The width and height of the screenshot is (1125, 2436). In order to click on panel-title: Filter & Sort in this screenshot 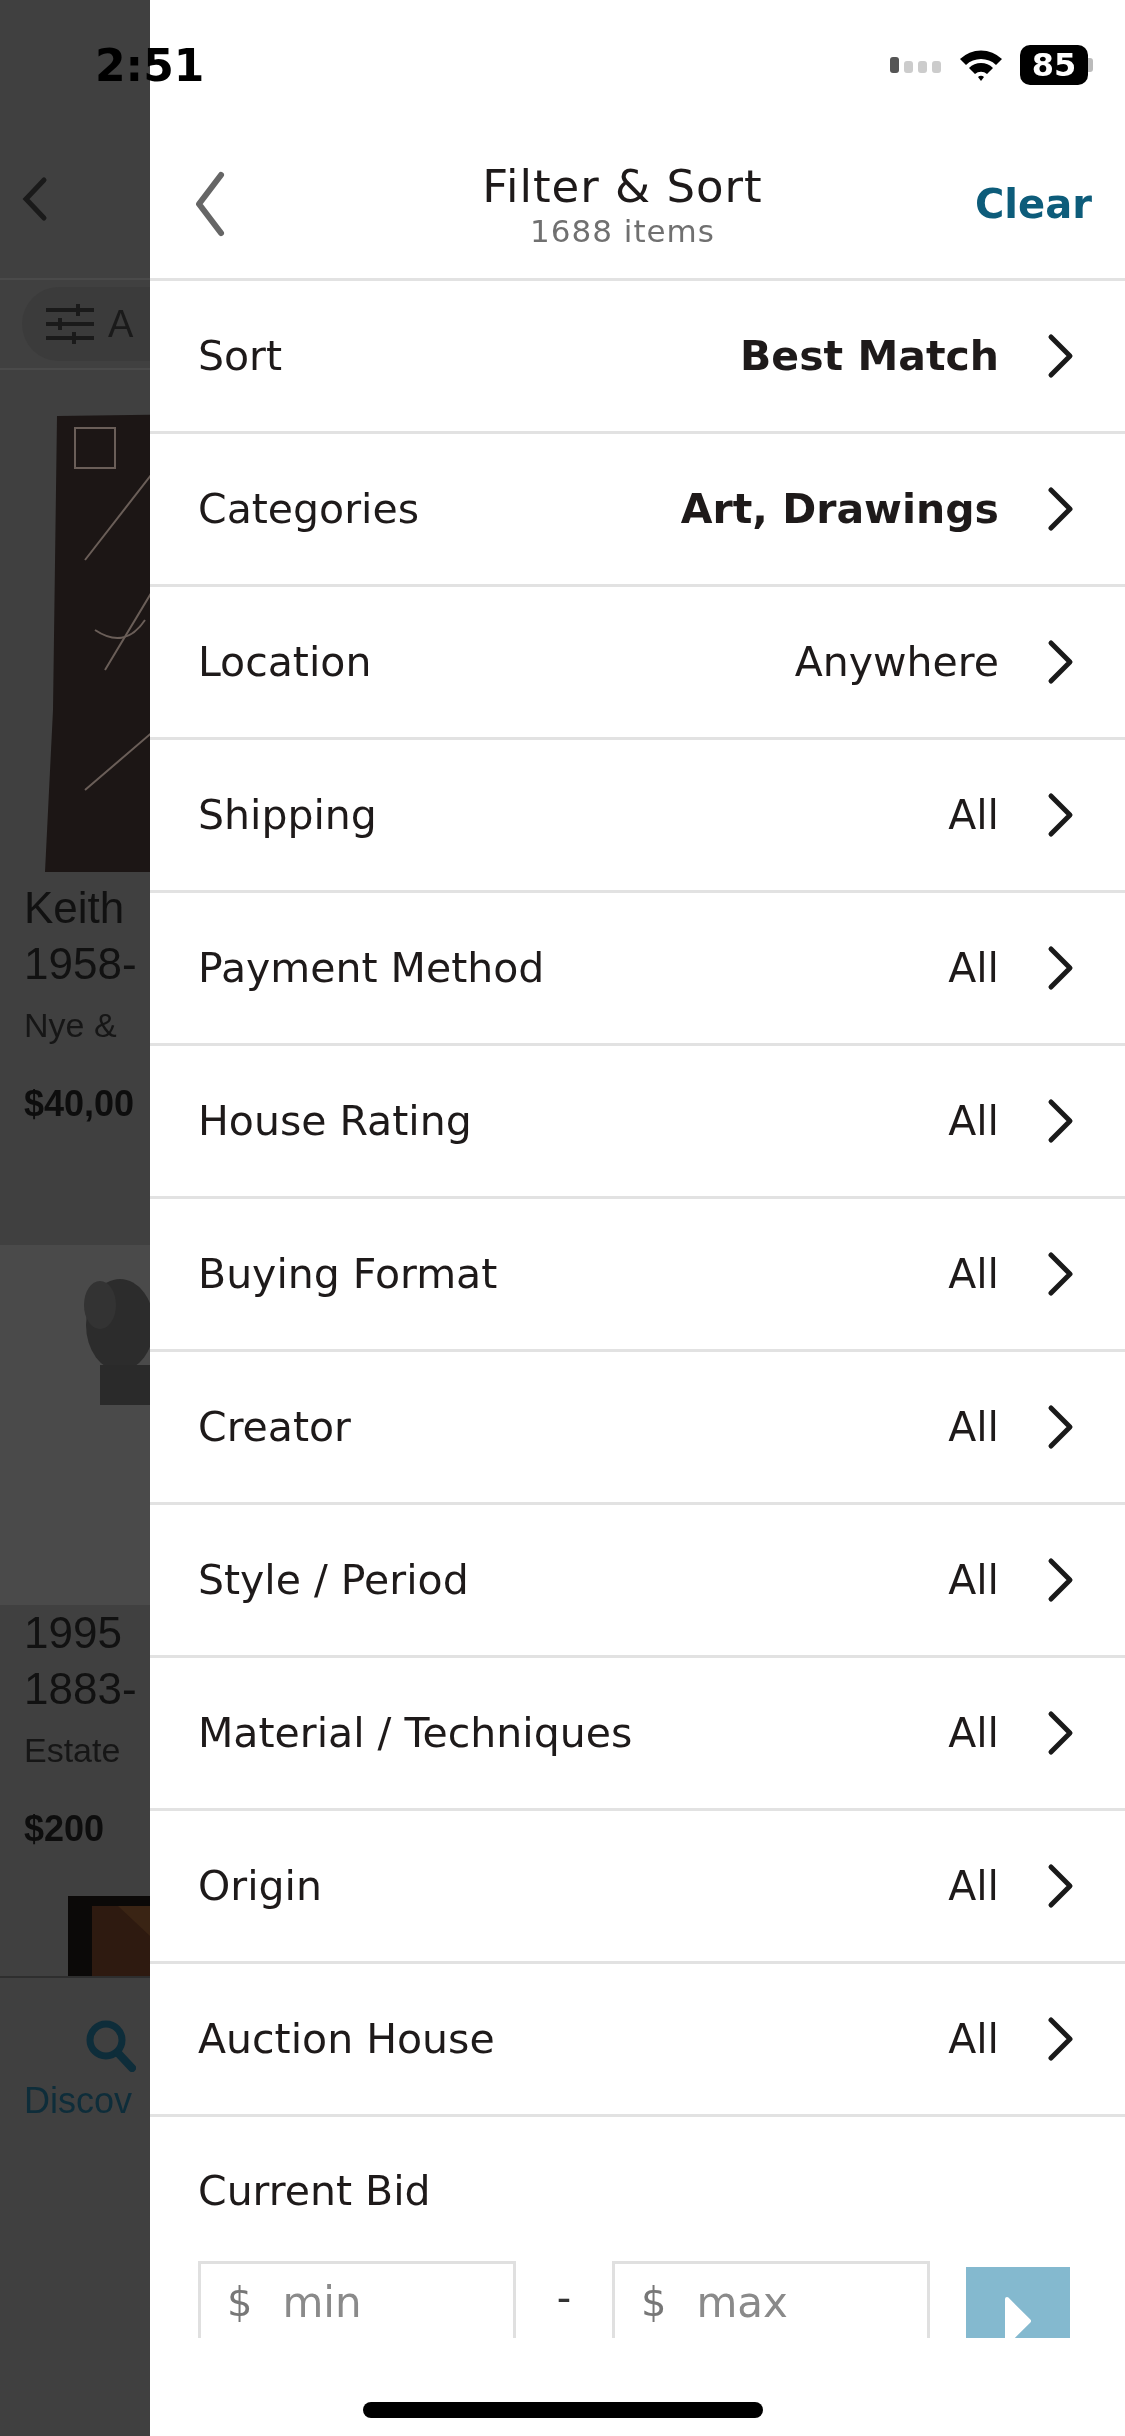, I will do `click(622, 186)`.